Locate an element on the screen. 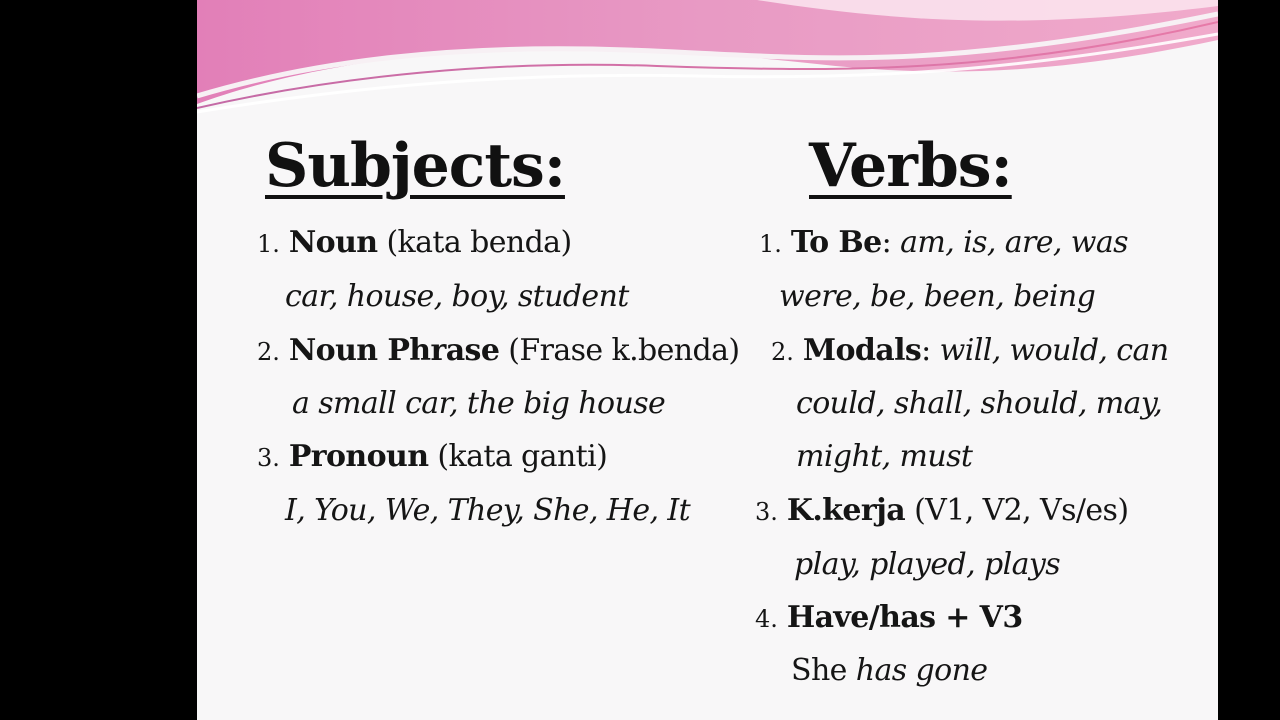  item-term: K.kerja is located at coordinates (846, 510).